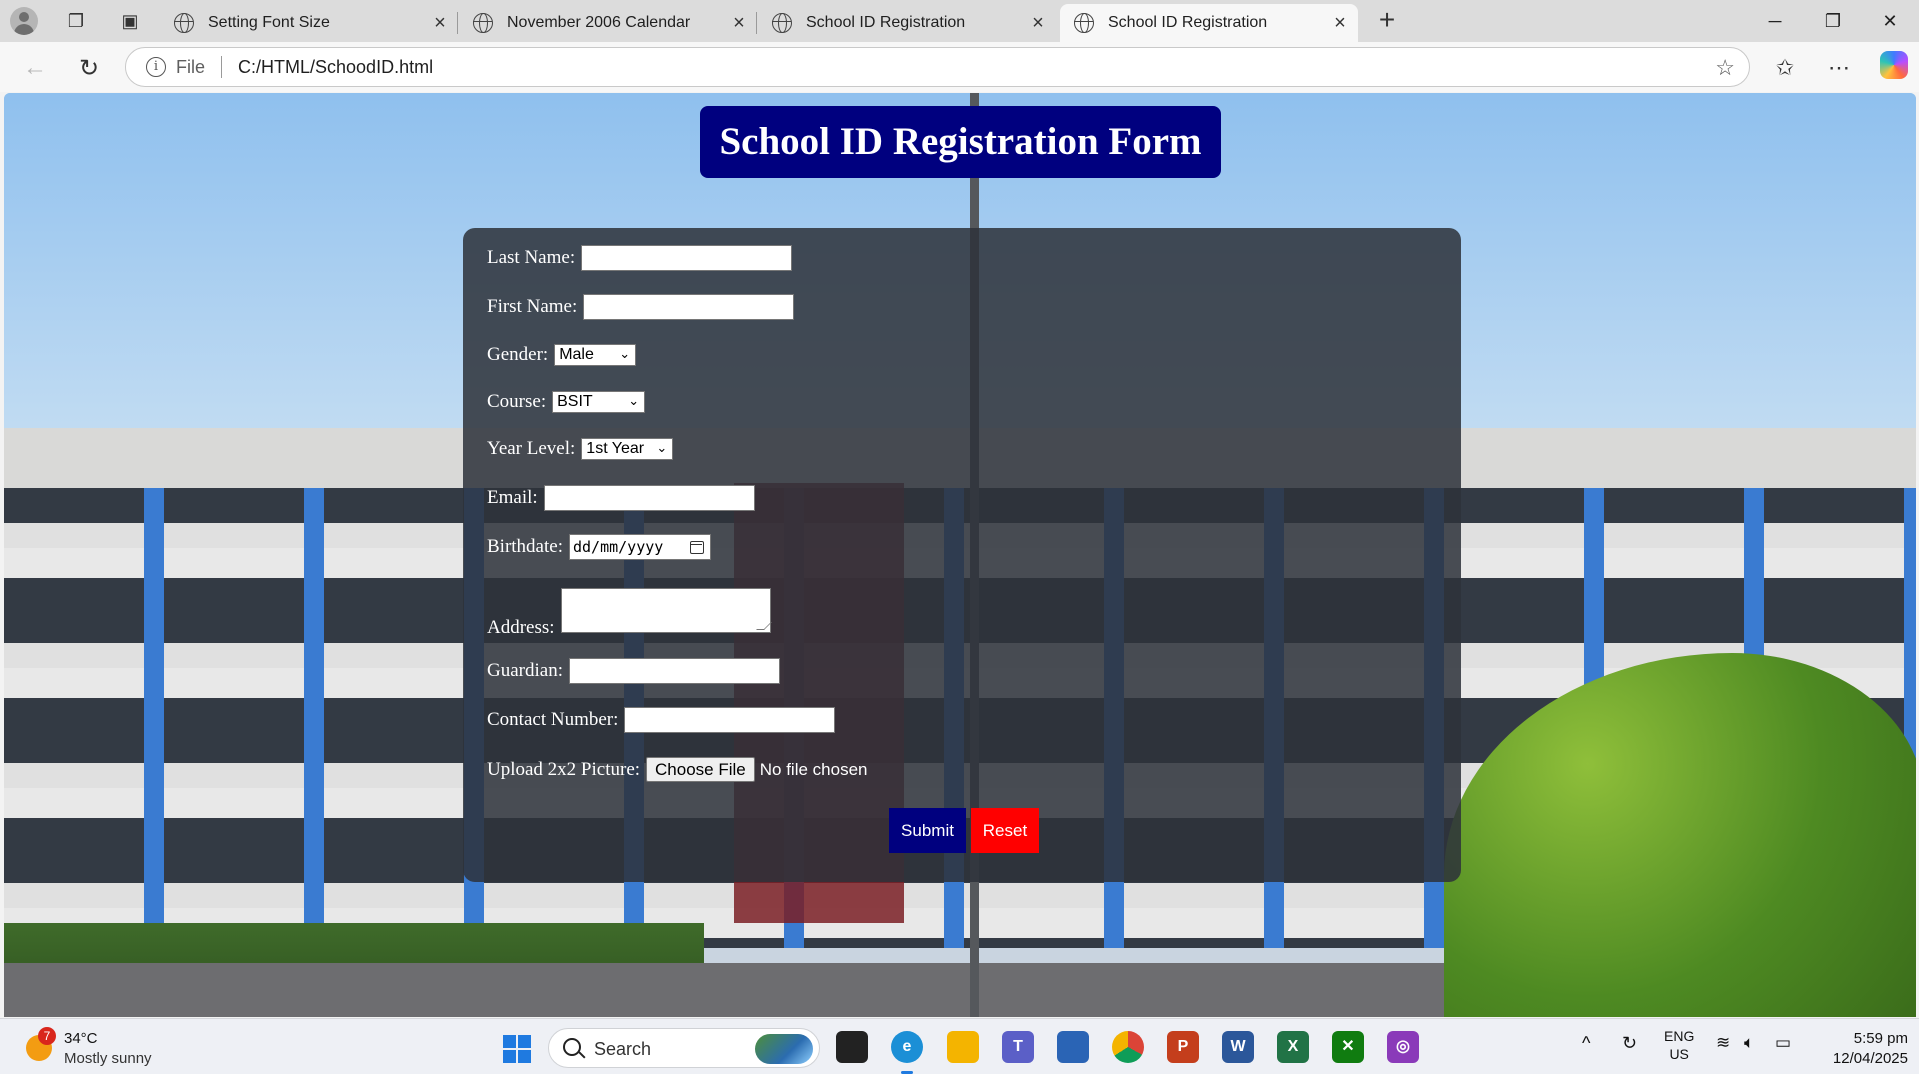 This screenshot has height=1074, width=1919. Describe the element at coordinates (687, 258) in the screenshot. I see `last-name-input` at that location.